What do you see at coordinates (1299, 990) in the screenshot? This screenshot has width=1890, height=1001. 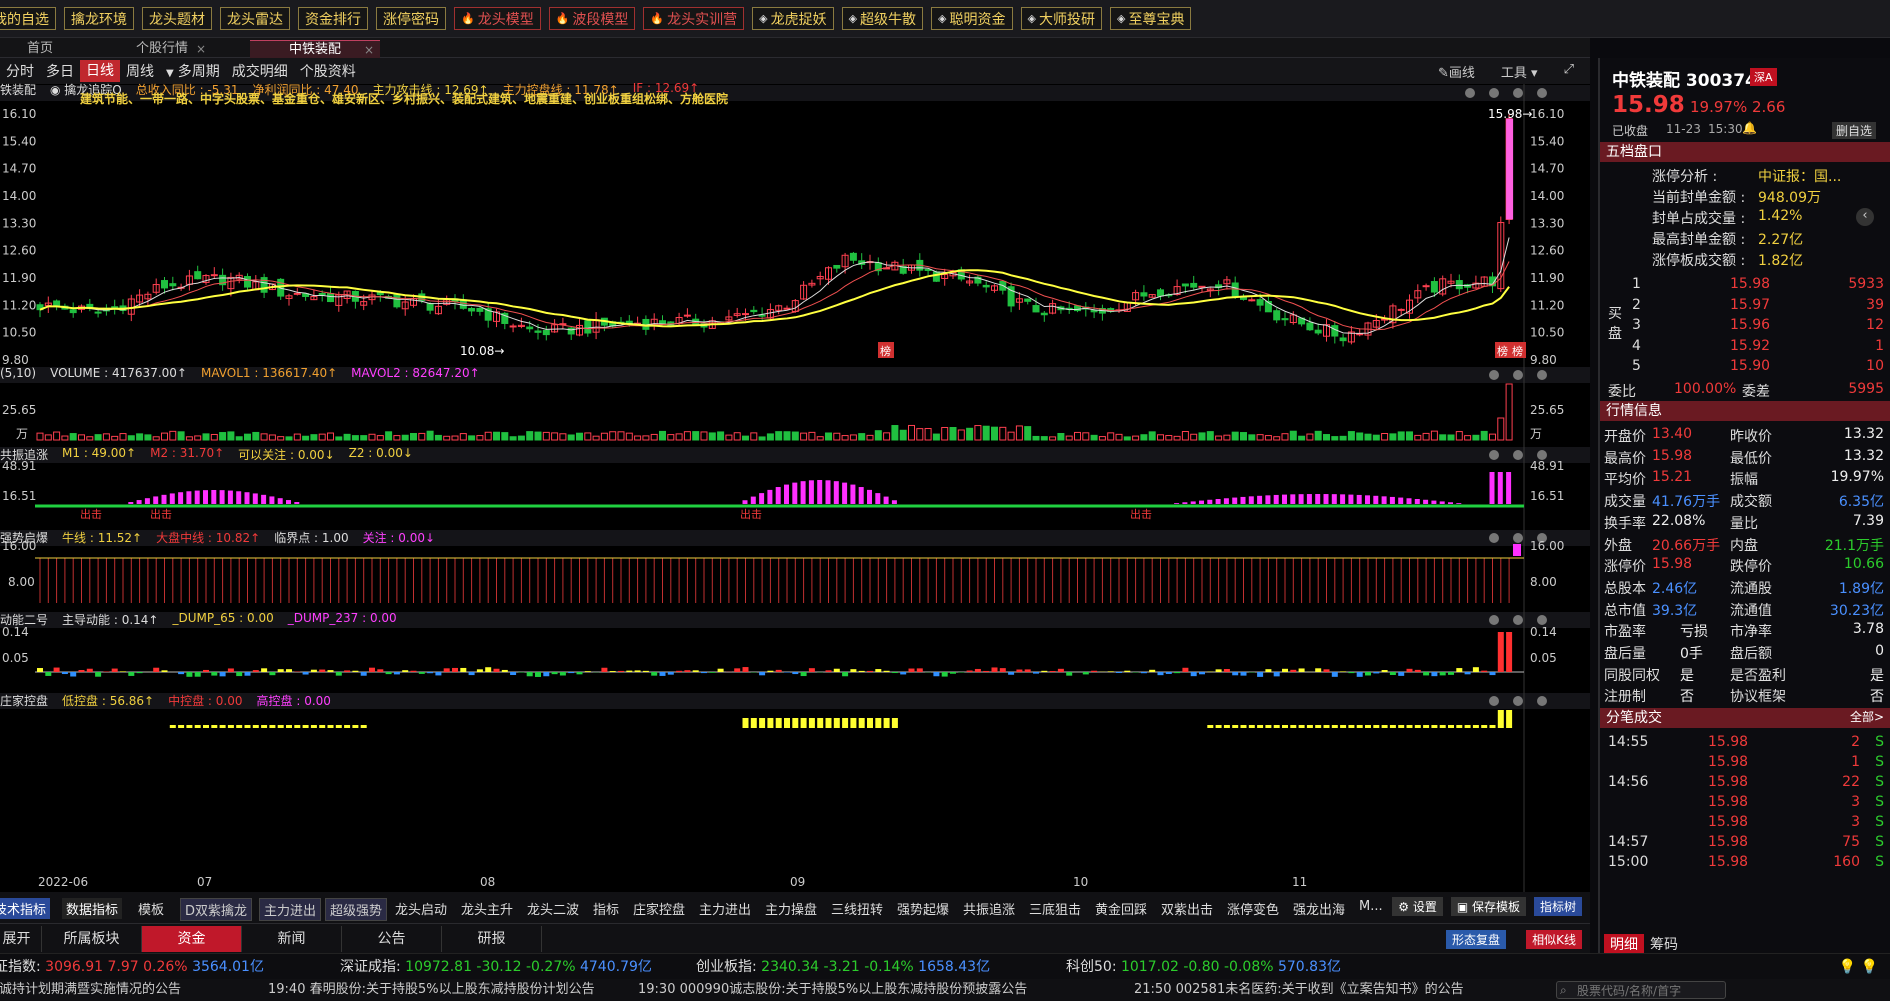 I see `news-item: 21:50 002581未名医药:关于收到《立案告知书》的公告` at bounding box center [1299, 990].